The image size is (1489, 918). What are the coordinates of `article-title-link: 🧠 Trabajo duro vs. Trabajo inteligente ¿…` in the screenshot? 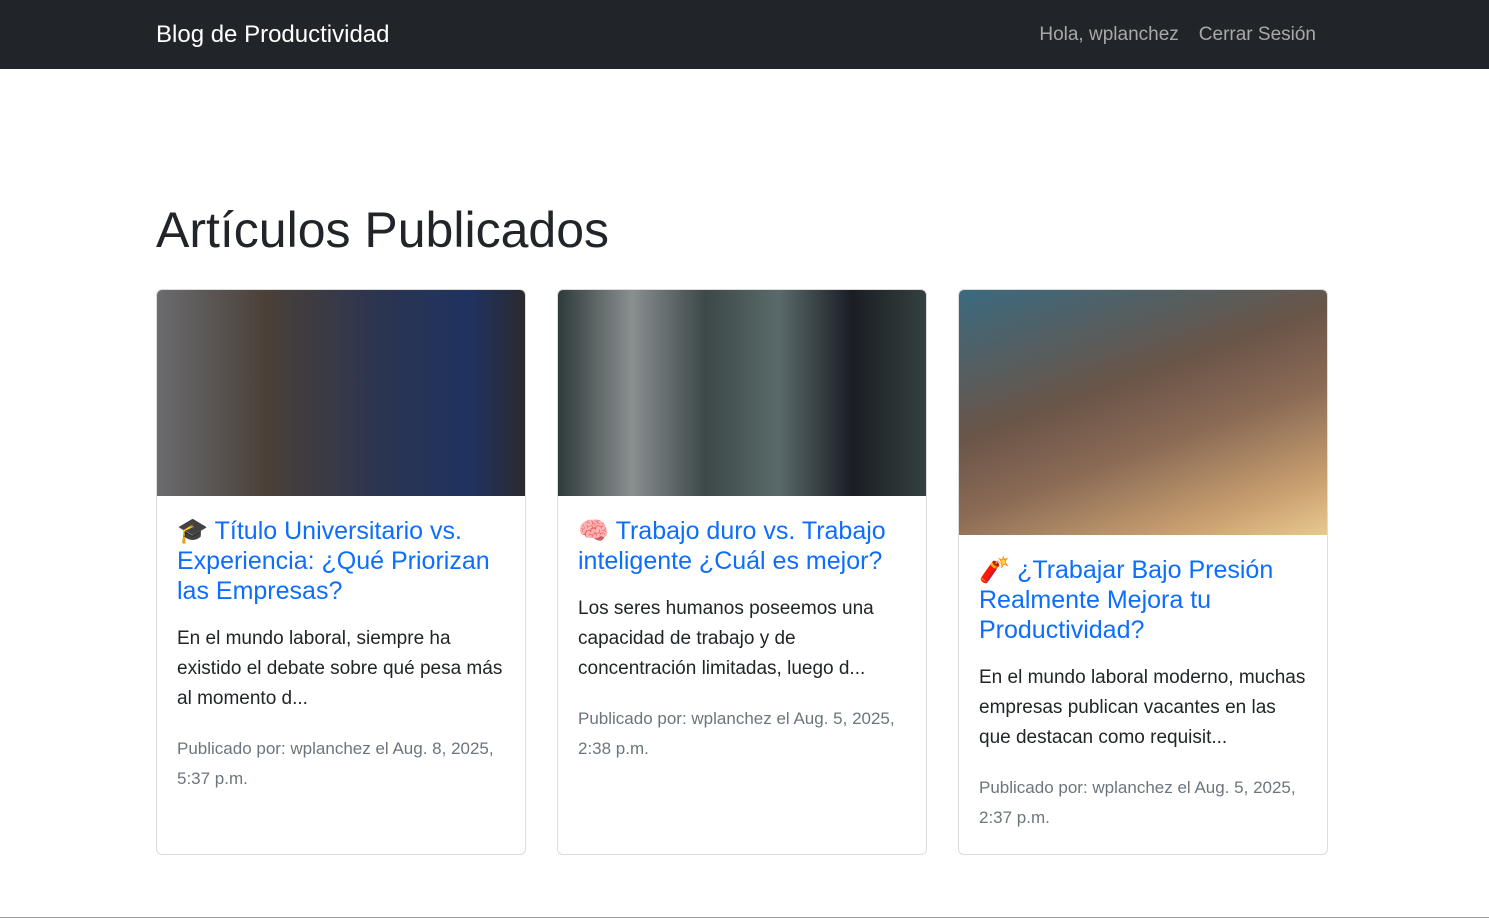 It's located at (742, 546).